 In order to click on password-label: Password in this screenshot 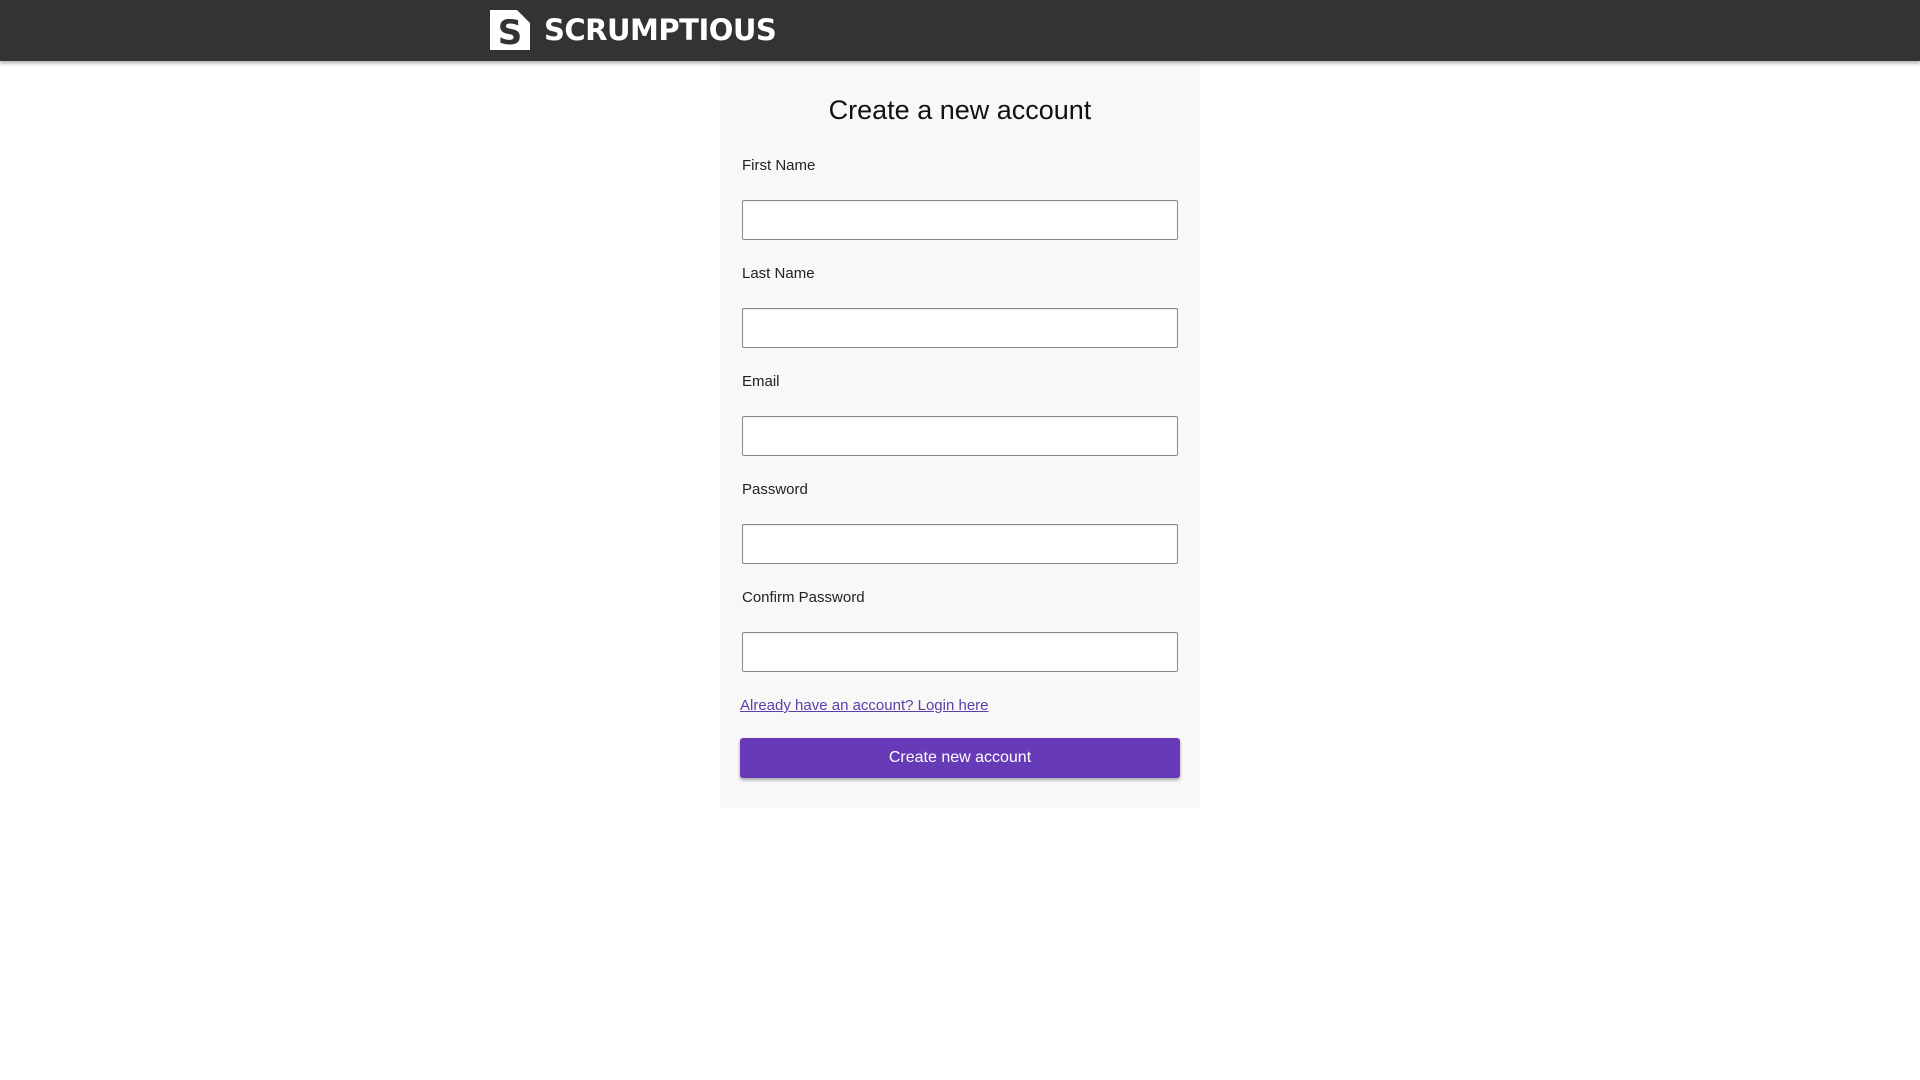, I will do `click(775, 489)`.